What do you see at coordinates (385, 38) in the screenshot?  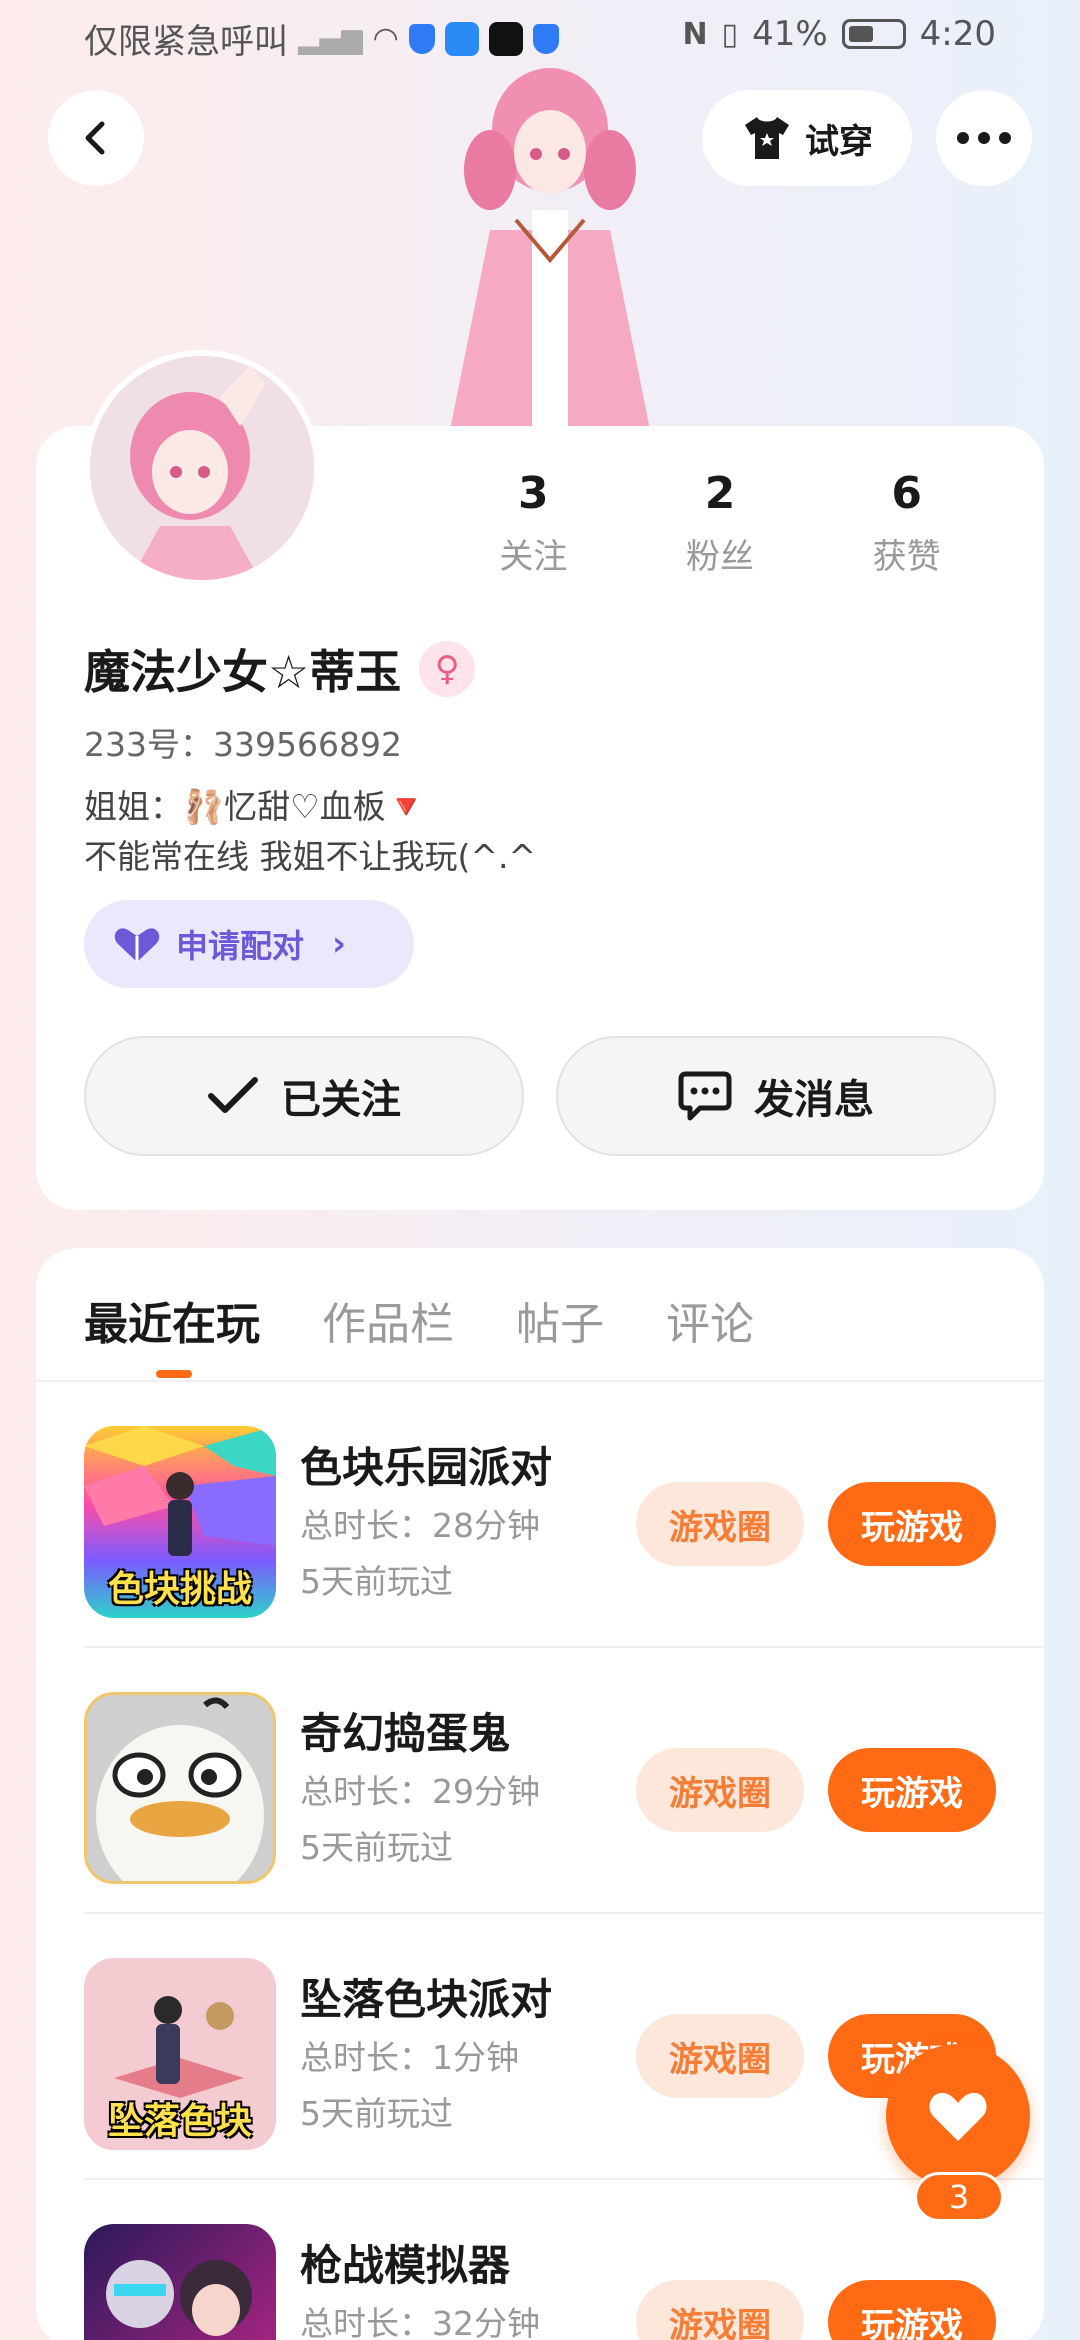 I see `wifi-icon: ◠` at bounding box center [385, 38].